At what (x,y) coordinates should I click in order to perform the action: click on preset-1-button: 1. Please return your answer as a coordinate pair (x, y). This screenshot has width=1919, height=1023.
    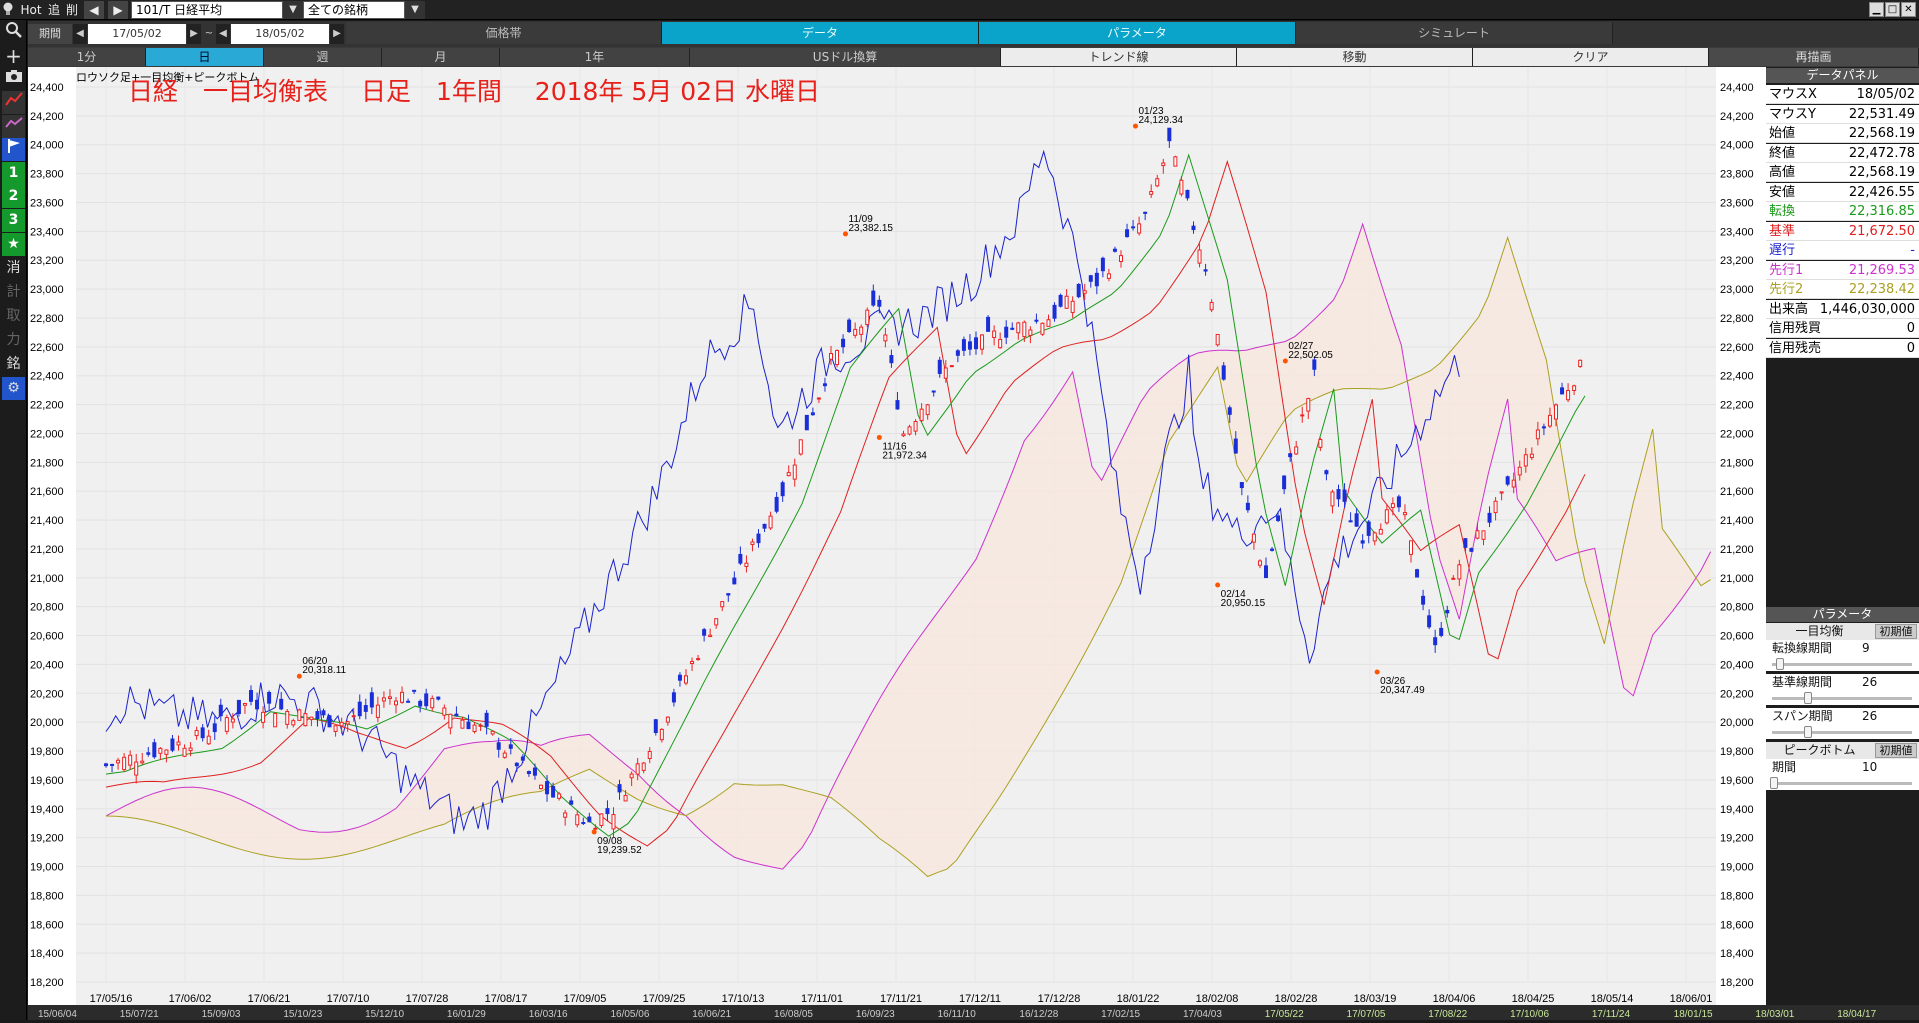
    Looking at the image, I should click on (13, 173).